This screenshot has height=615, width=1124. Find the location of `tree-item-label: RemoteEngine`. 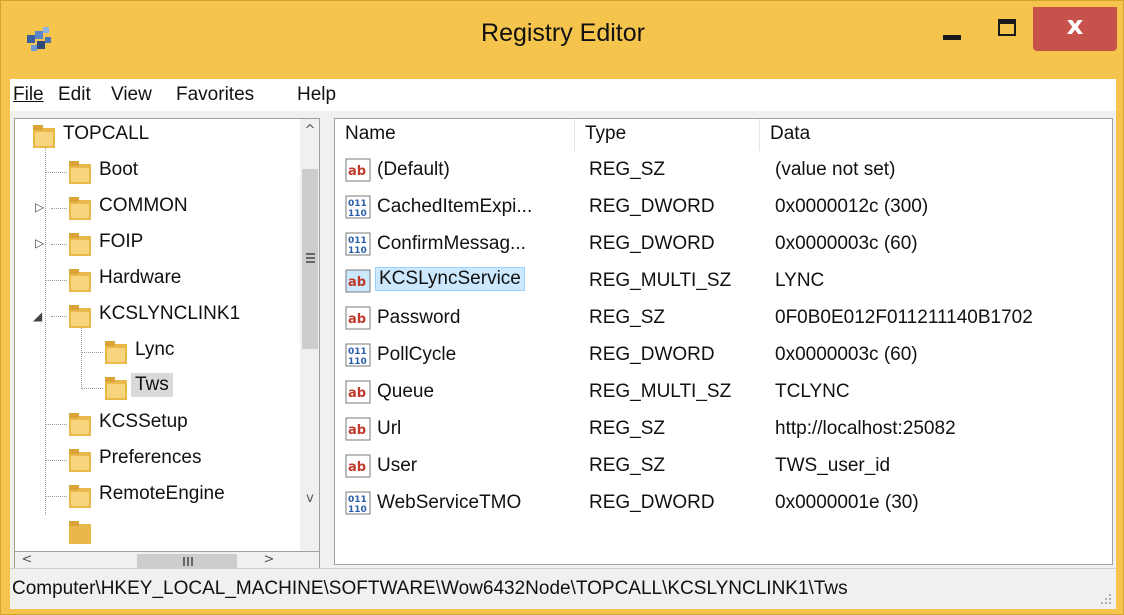

tree-item-label: RemoteEngine is located at coordinates (162, 493).